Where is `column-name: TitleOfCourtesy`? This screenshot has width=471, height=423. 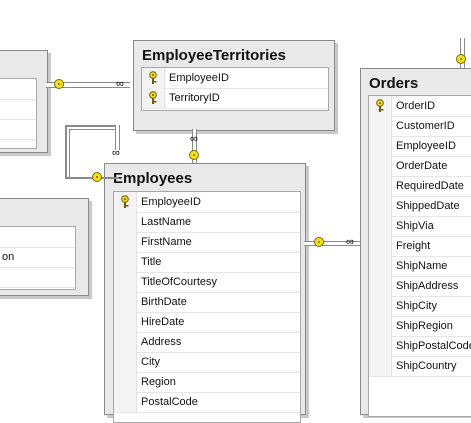 column-name: TitleOfCourtesy is located at coordinates (179, 282).